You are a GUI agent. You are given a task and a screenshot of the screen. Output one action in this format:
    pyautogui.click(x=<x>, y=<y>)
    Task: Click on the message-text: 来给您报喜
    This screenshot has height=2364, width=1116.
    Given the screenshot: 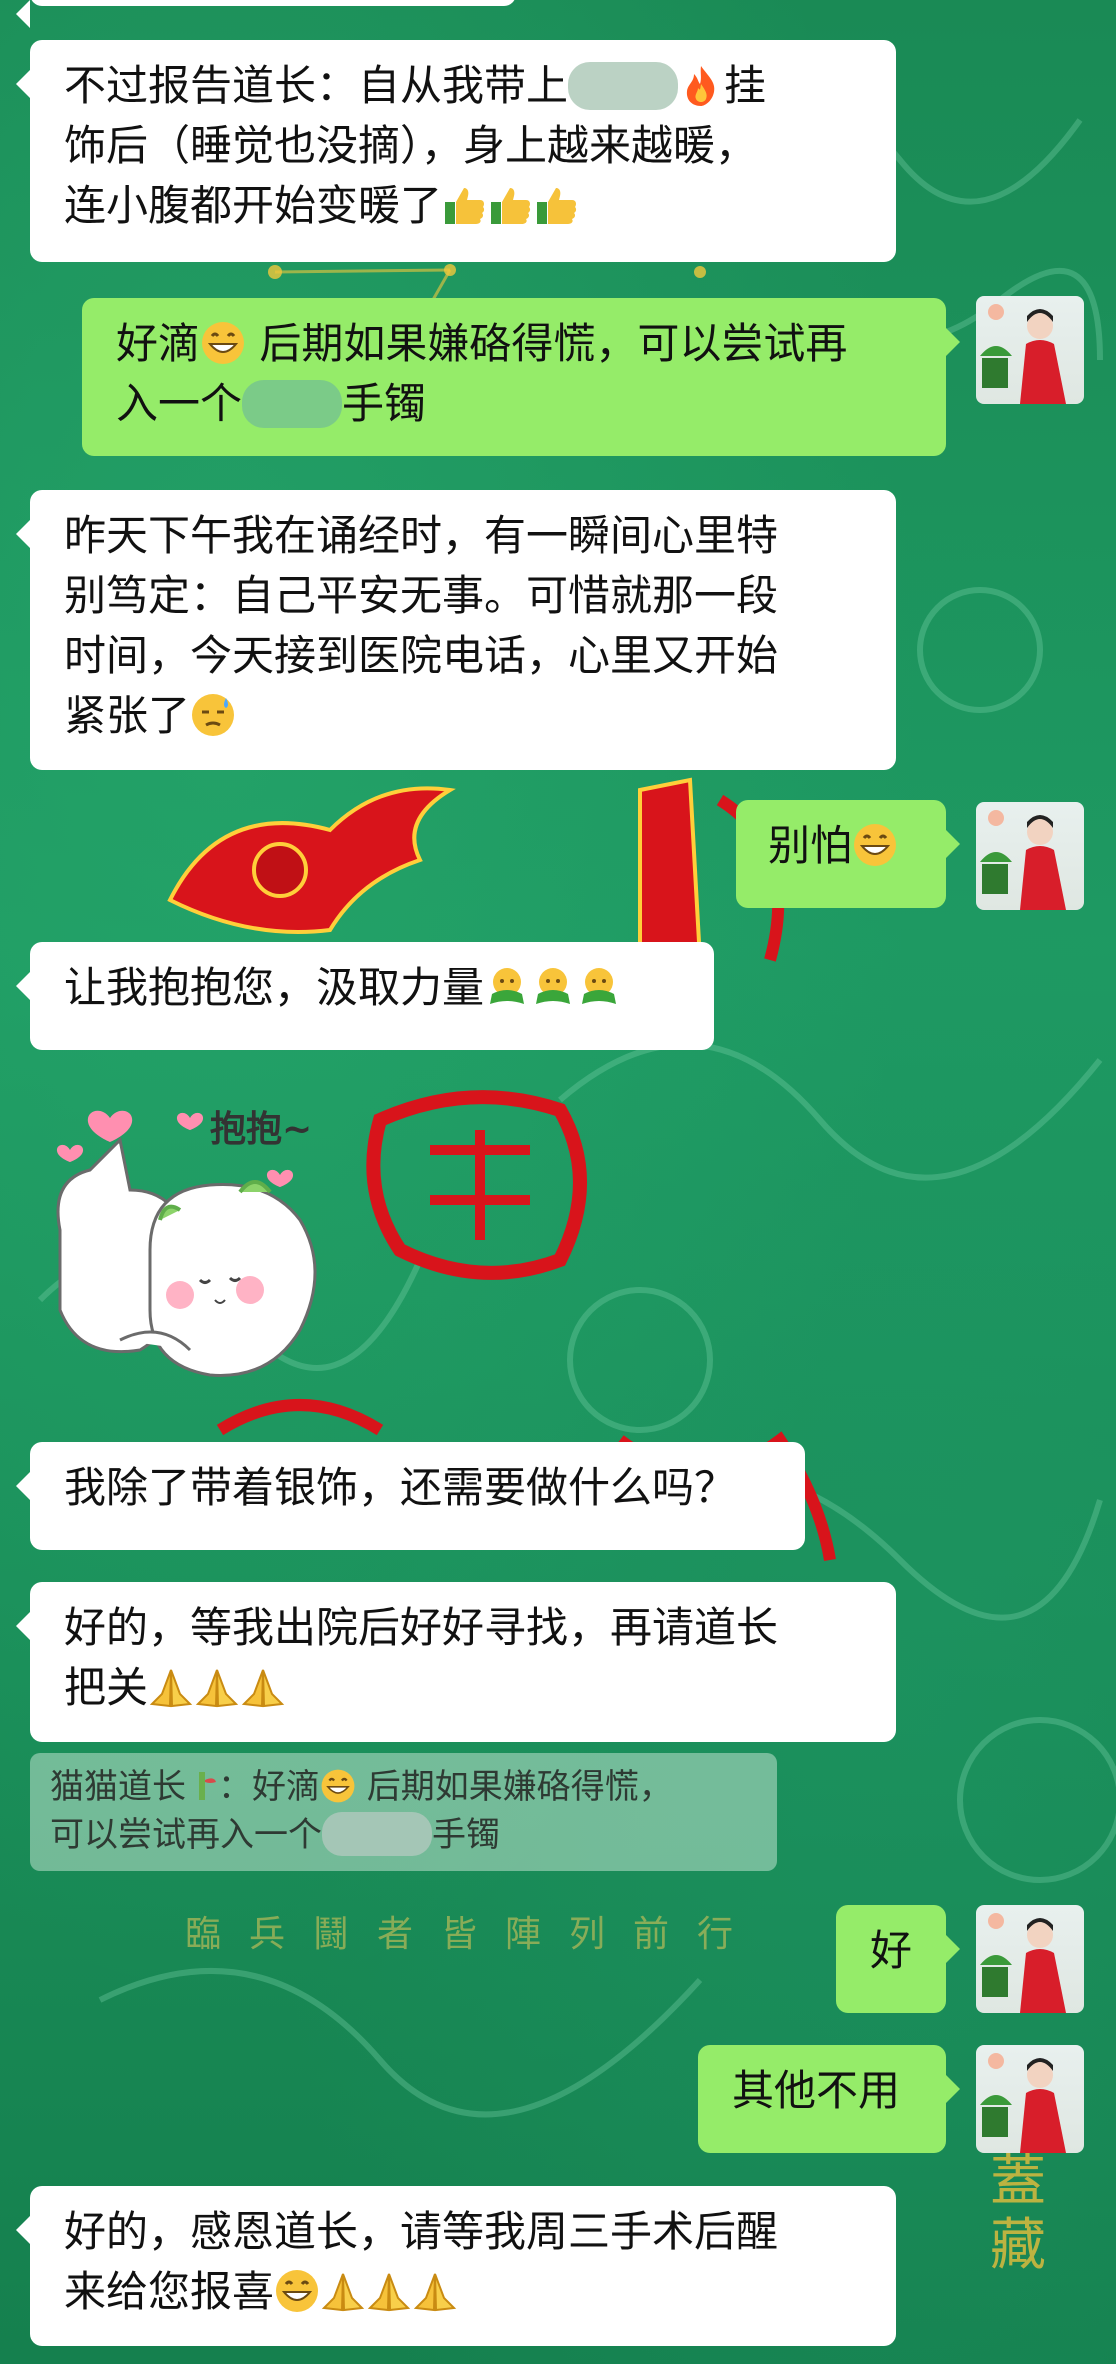 What is the action you would take?
    pyautogui.click(x=169, y=2291)
    